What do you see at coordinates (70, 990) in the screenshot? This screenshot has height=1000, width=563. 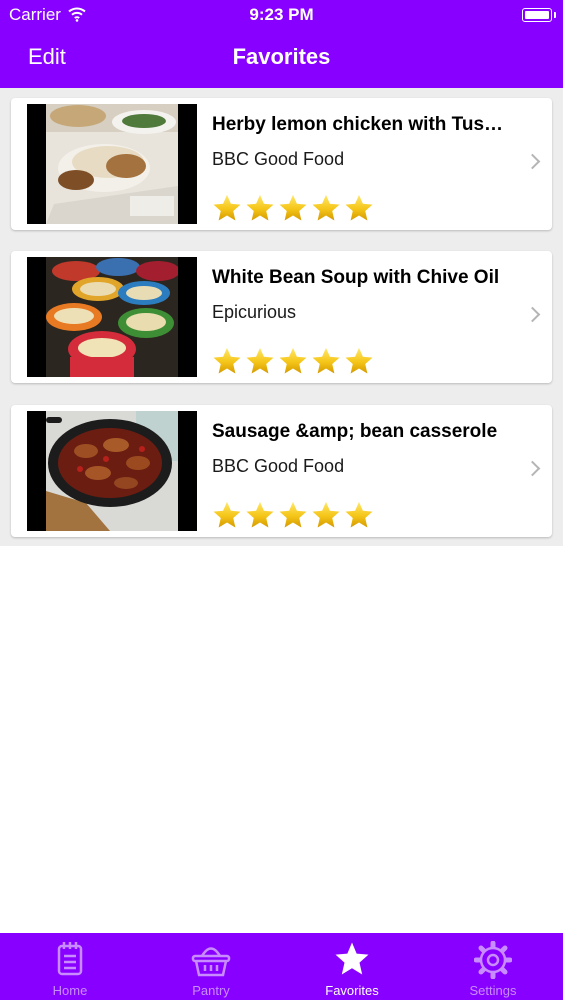 I see `tab-label: Home` at bounding box center [70, 990].